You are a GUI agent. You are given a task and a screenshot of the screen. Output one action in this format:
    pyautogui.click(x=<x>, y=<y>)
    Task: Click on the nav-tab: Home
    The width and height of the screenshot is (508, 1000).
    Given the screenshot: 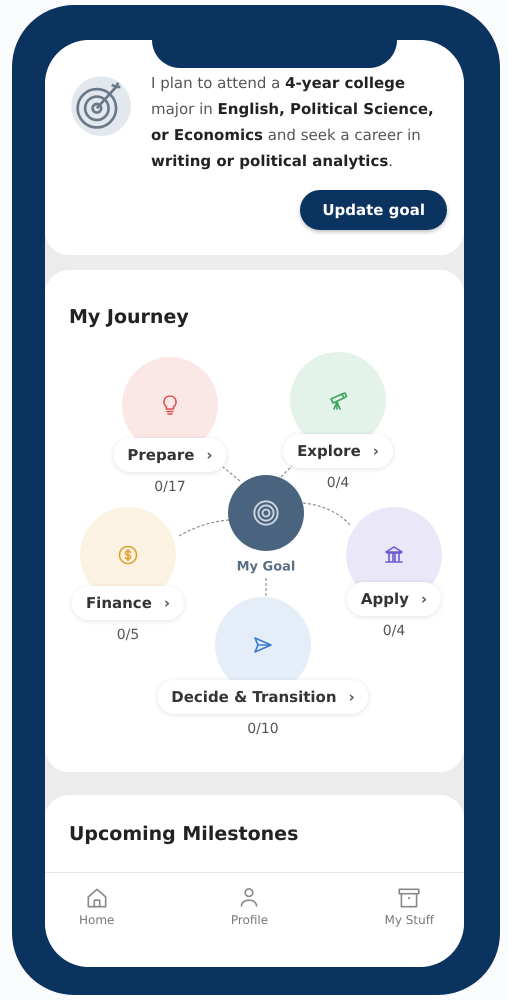 What is the action you would take?
    pyautogui.click(x=96, y=906)
    